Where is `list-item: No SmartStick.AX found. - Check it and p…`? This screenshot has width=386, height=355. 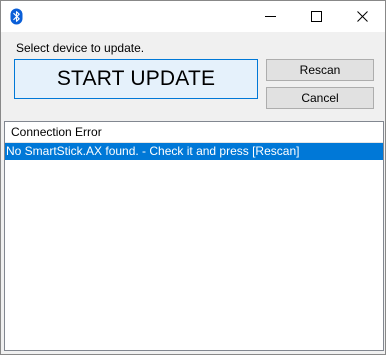
list-item: No SmartStick.AX found. - Check it and p… is located at coordinates (194, 151).